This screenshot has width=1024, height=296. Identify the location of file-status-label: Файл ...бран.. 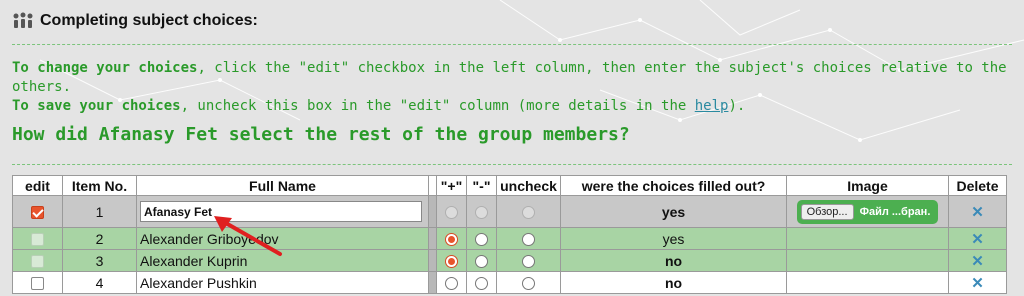
(895, 211).